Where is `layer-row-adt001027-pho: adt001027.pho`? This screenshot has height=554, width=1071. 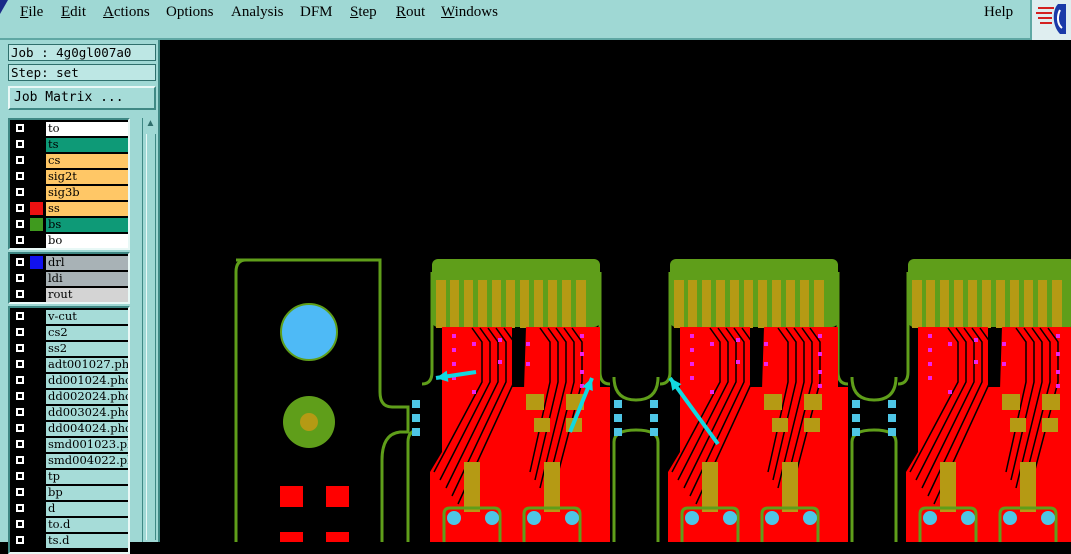
layer-row-adt001027-pho: adt001027.pho is located at coordinates (70, 365).